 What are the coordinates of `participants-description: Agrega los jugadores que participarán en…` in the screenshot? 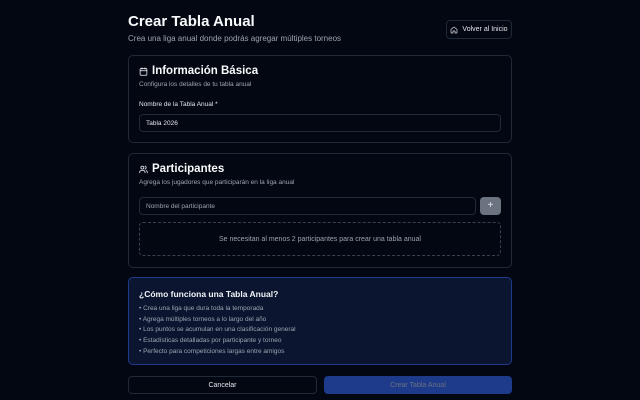 It's located at (217, 182).